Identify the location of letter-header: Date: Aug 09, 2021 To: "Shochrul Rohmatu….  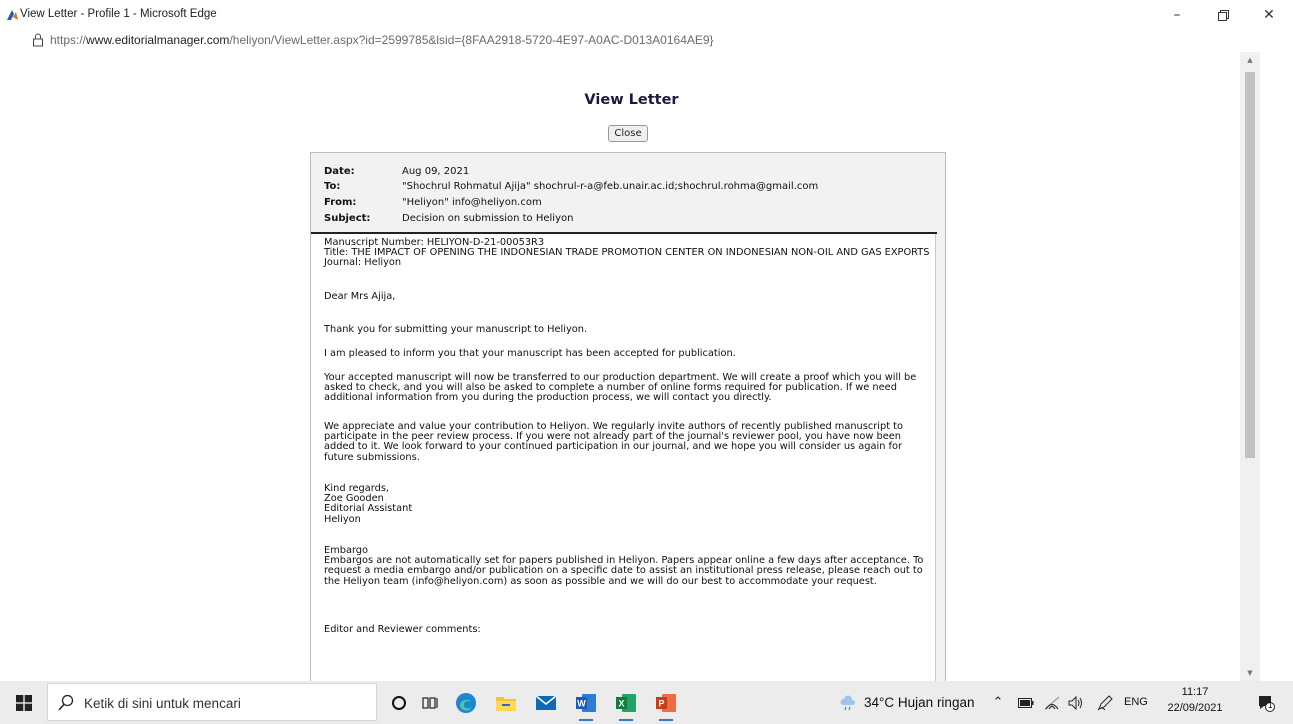
(628, 192).